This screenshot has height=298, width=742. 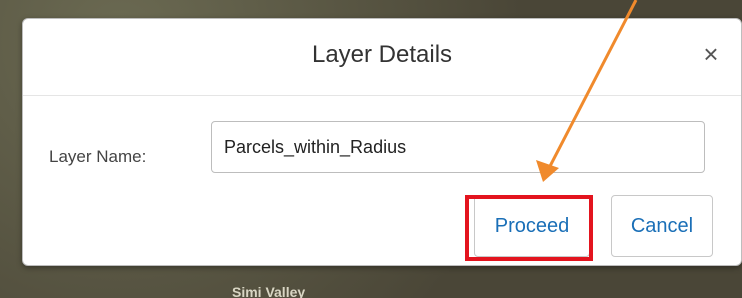 I want to click on arrow-shaft, so click(x=591, y=86).